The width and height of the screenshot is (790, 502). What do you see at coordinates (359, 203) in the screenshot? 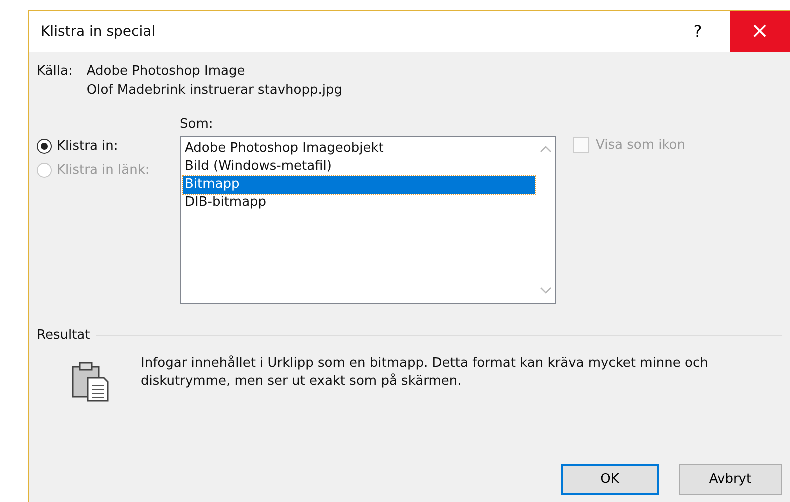
I see `list-item: DIB-bitmapp` at bounding box center [359, 203].